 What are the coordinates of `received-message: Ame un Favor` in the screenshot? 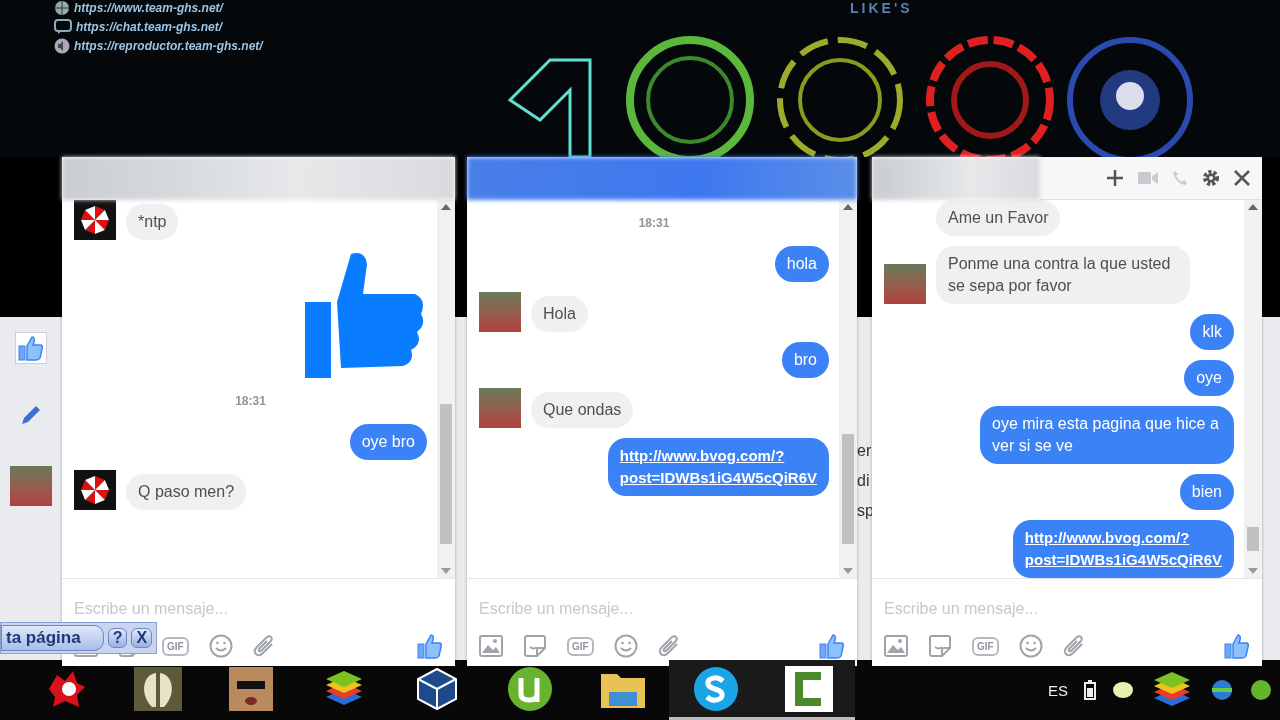 It's located at (998, 218).